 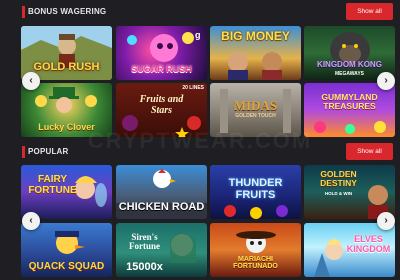 What do you see at coordinates (255, 116) in the screenshot?
I see `game-subtitle: GOLDEN TOUCH` at bounding box center [255, 116].